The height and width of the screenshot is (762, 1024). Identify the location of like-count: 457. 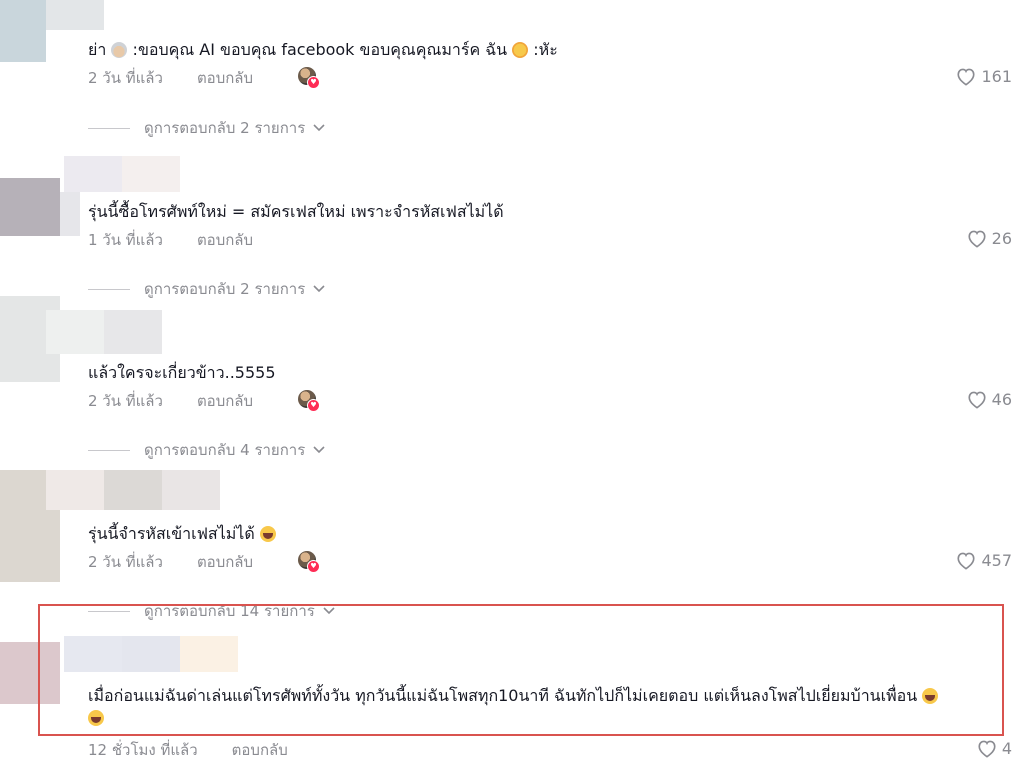
(996, 560).